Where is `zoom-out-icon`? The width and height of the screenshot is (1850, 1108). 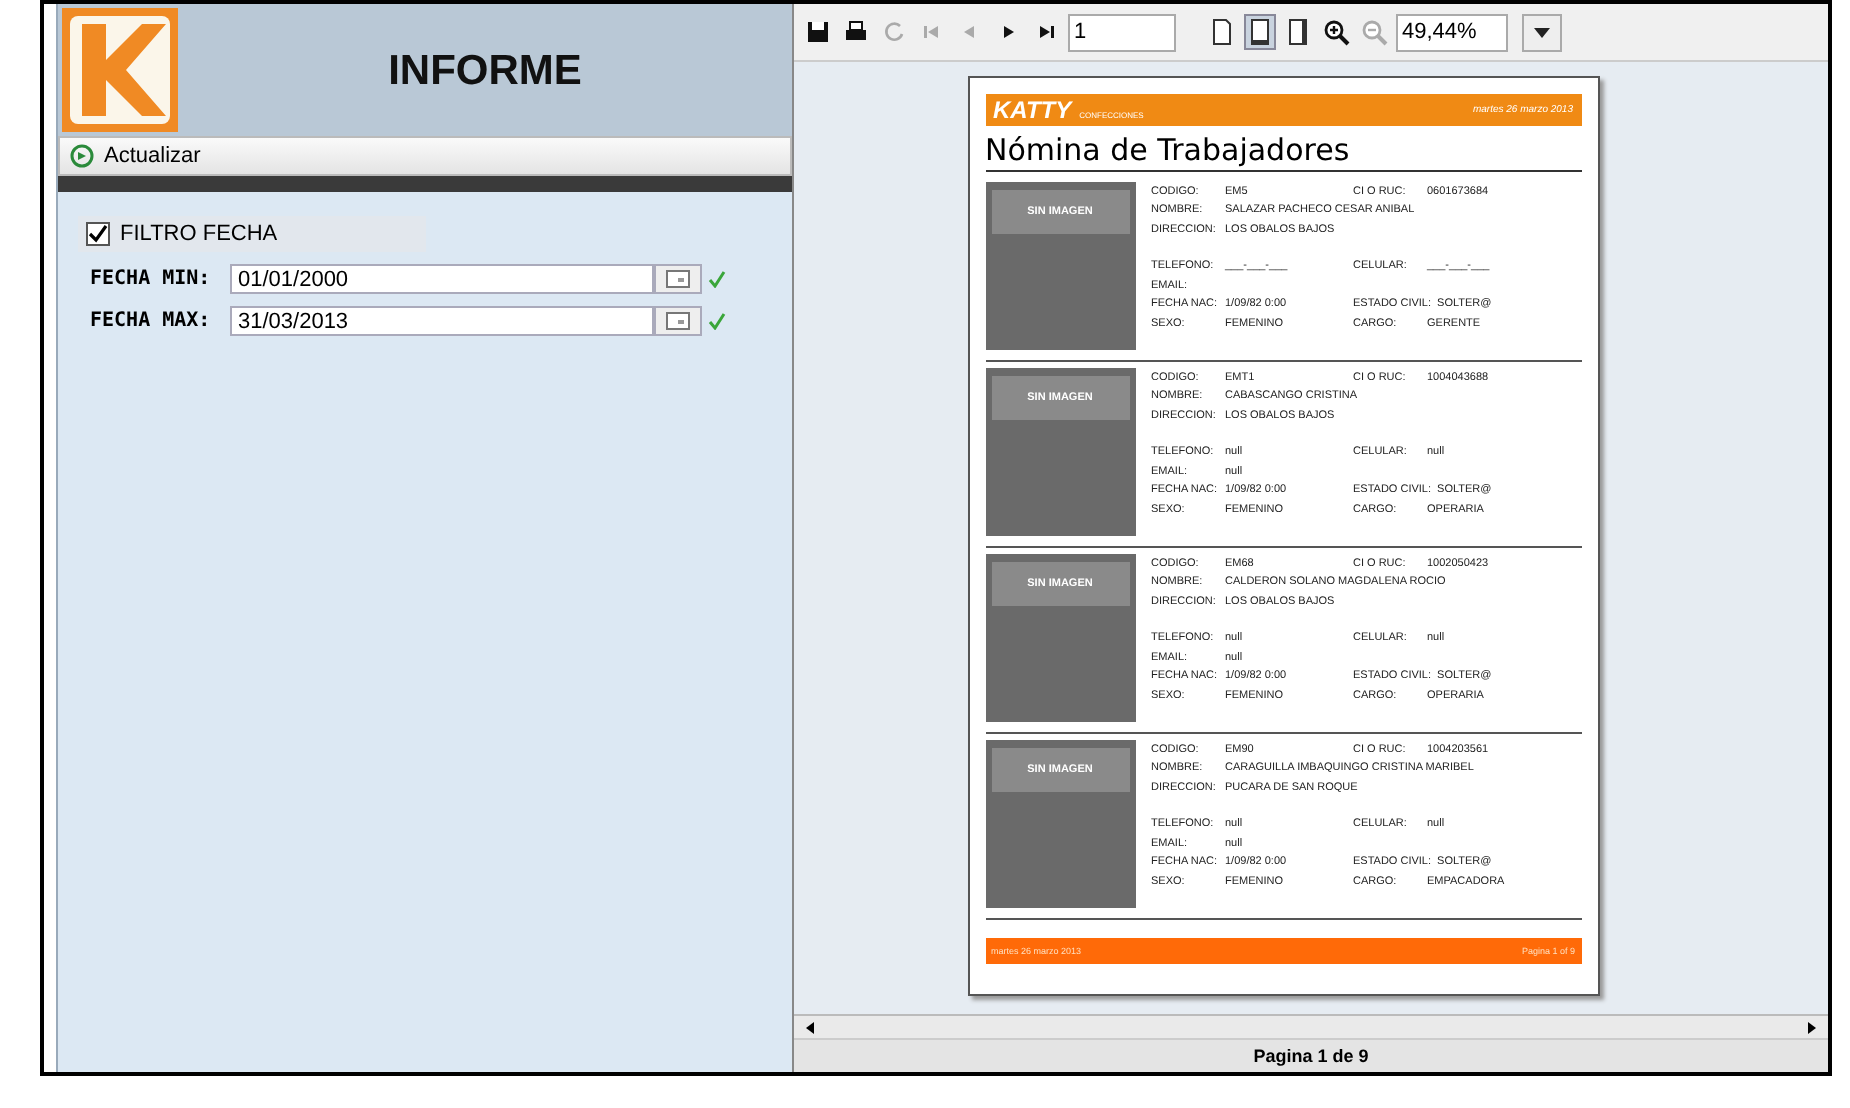
zoom-out-icon is located at coordinates (1374, 32).